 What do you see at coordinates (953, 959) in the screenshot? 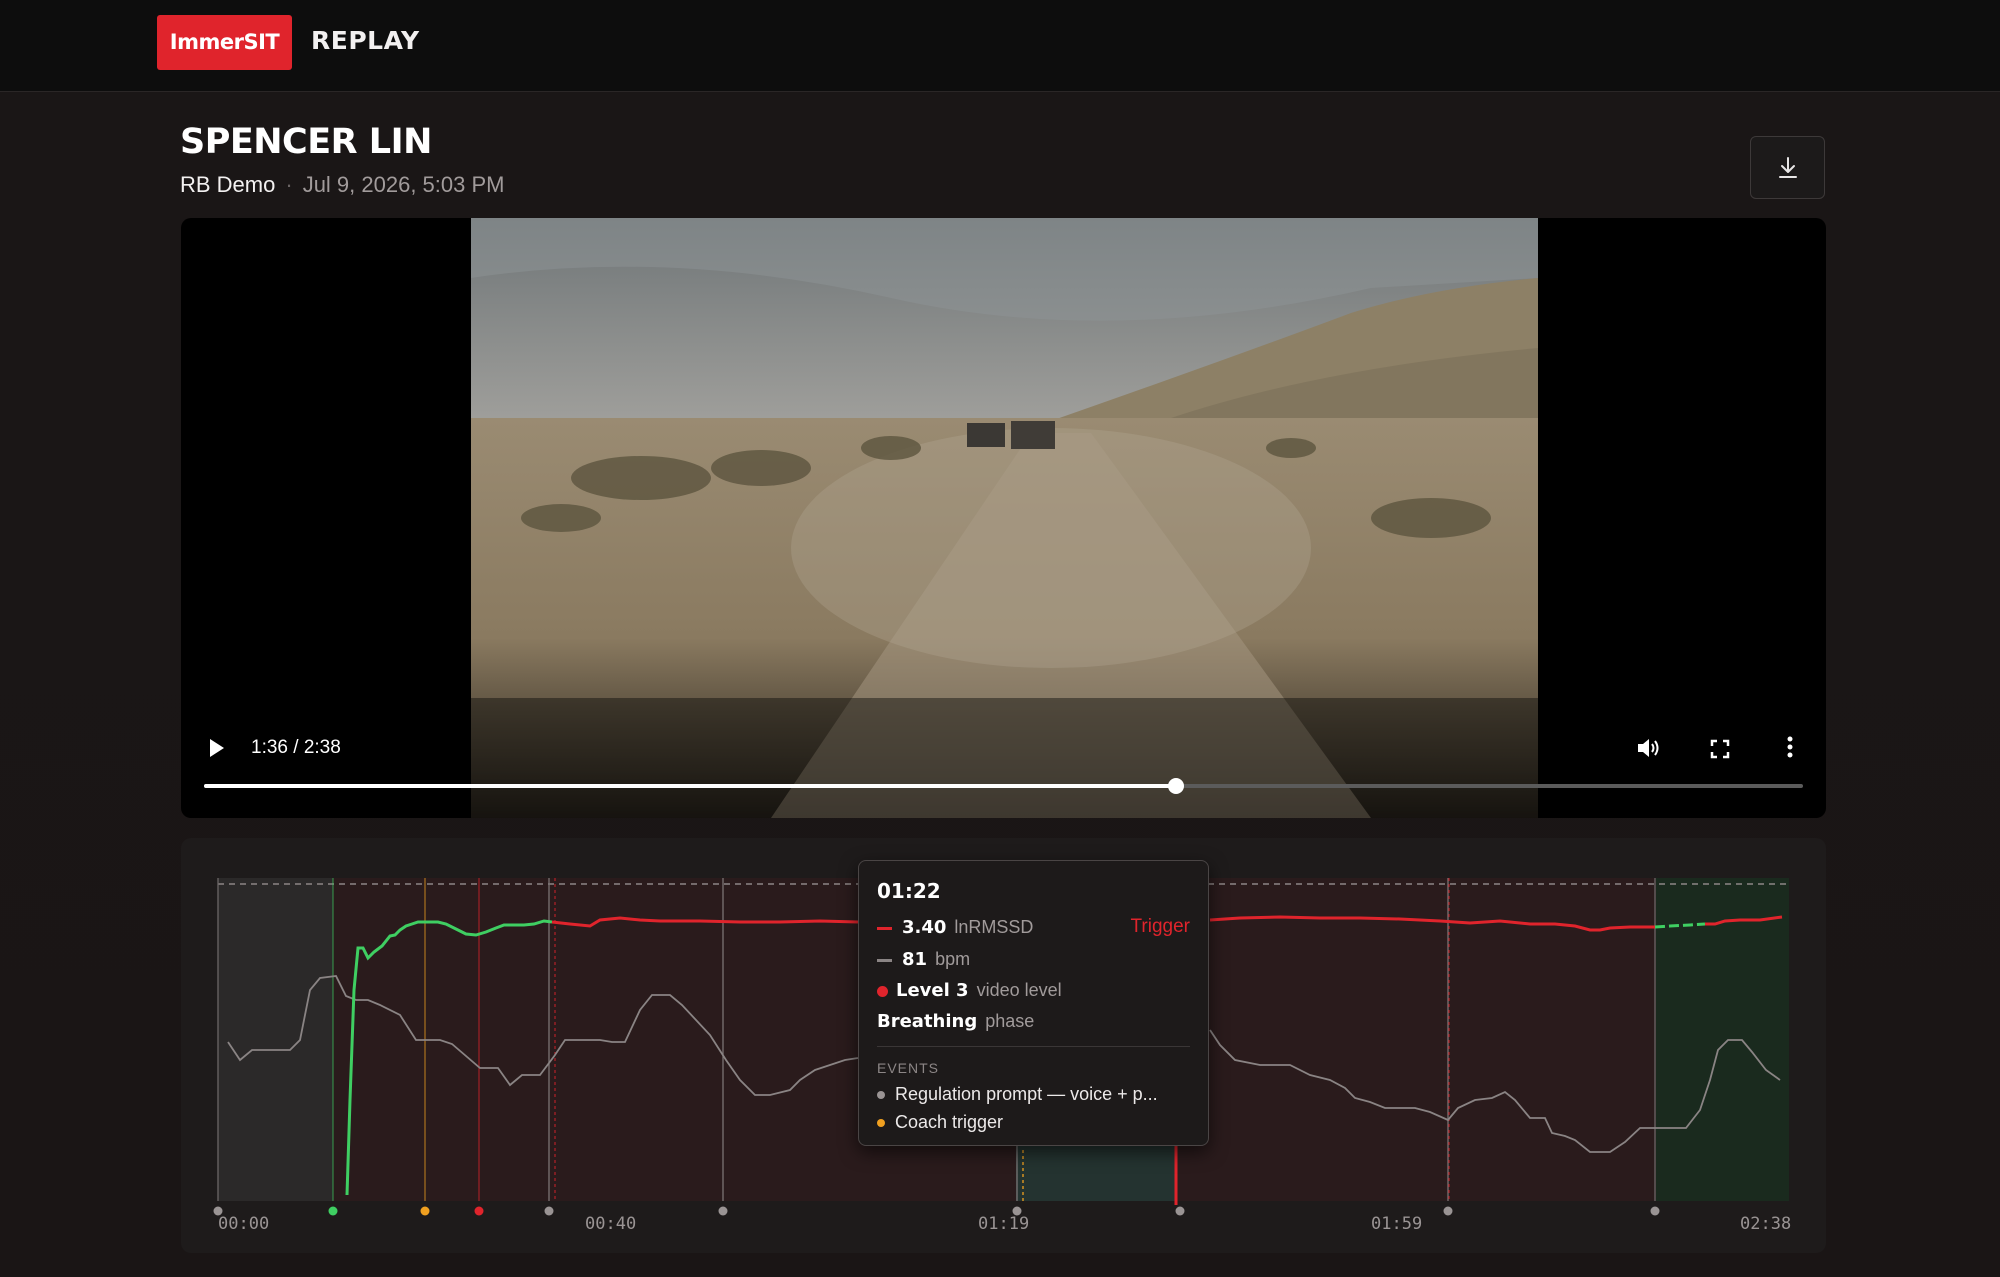
I see `bpm-unit: bpm` at bounding box center [953, 959].